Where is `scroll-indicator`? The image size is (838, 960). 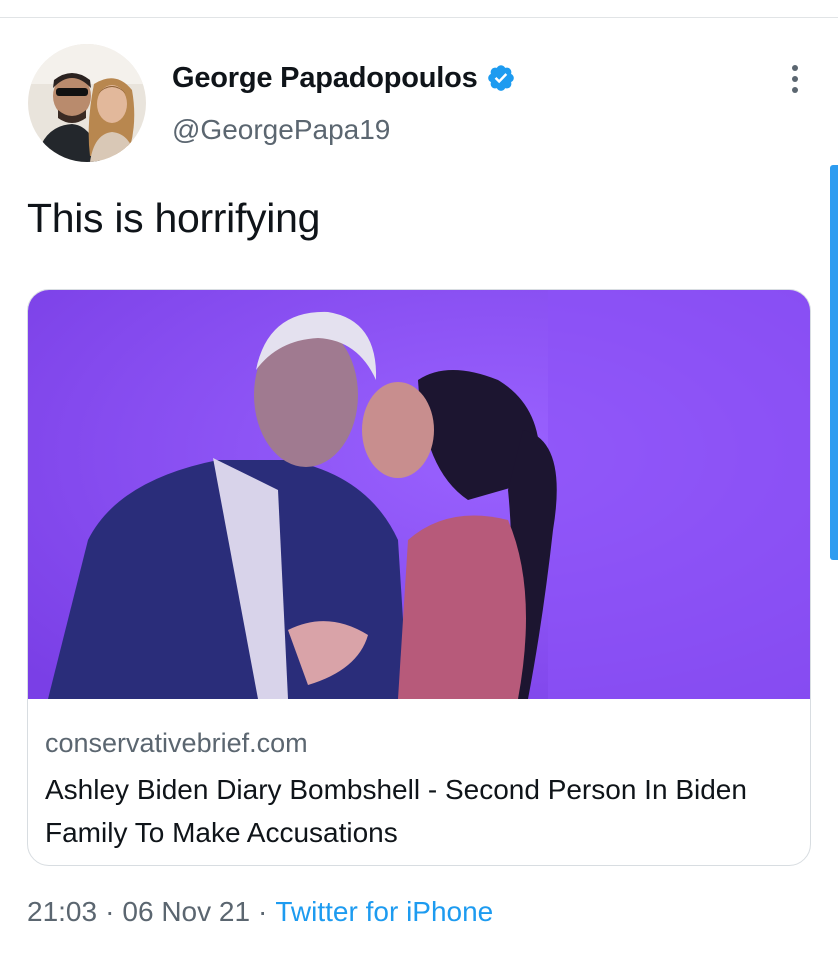
scroll-indicator is located at coordinates (834, 362).